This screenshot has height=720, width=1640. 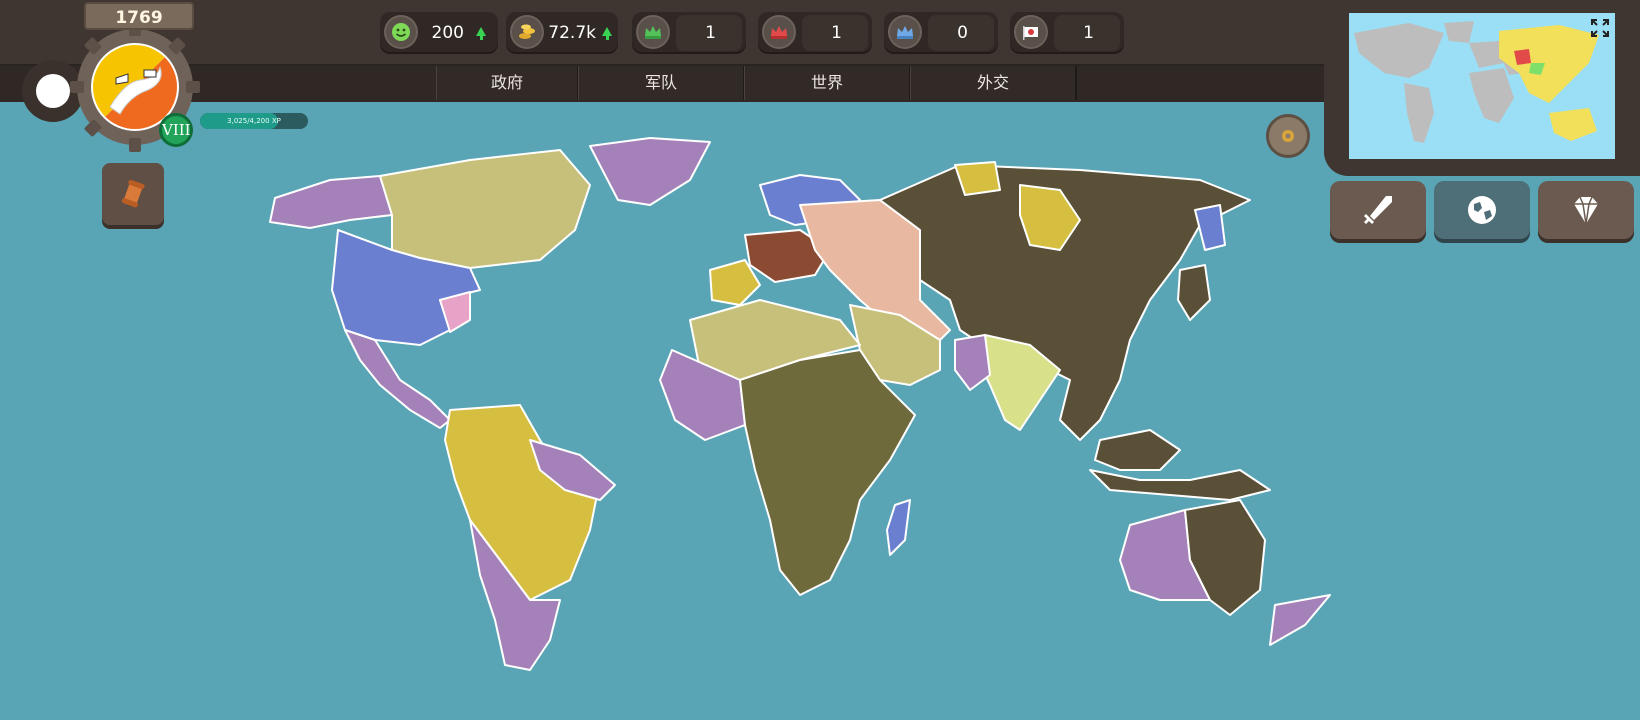 What do you see at coordinates (1067, 33) in the screenshot?
I see `resource-flag: 1` at bounding box center [1067, 33].